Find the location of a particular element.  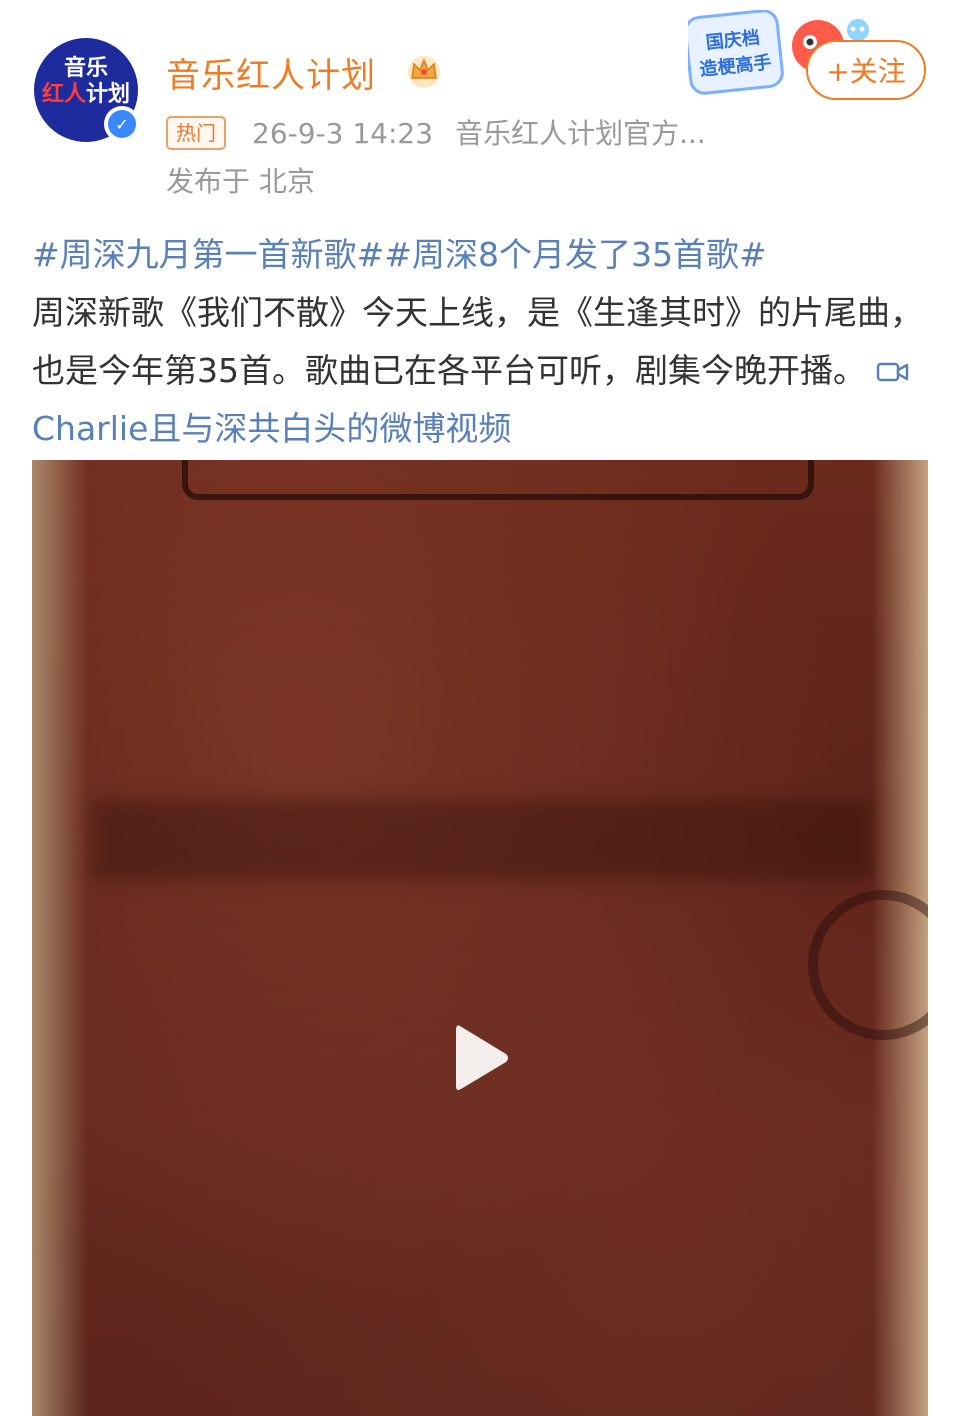

username: 音乐红人计划 is located at coordinates (271, 72).